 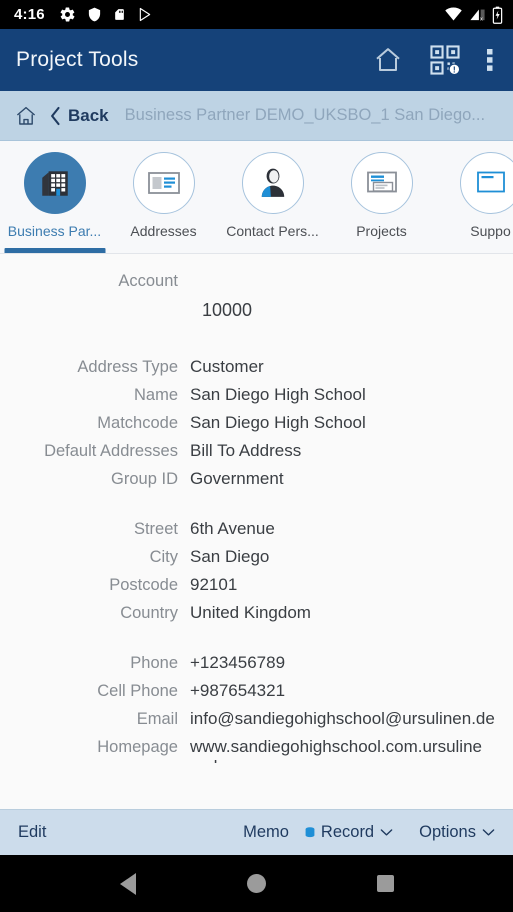 What do you see at coordinates (497, 15) in the screenshot?
I see `battery-charging-icon` at bounding box center [497, 15].